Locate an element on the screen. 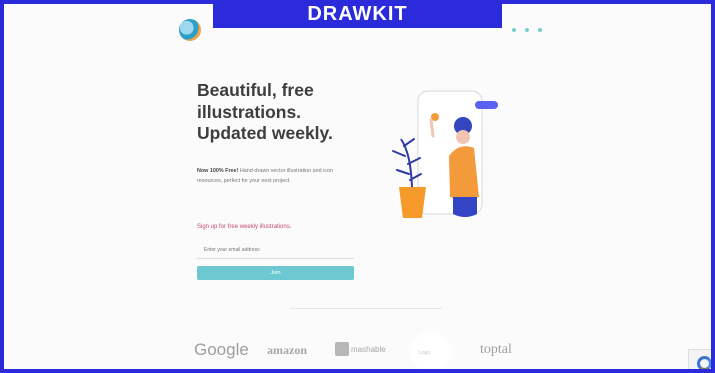 The image size is (715, 373). mashable-logo: mashable is located at coordinates (360, 349).